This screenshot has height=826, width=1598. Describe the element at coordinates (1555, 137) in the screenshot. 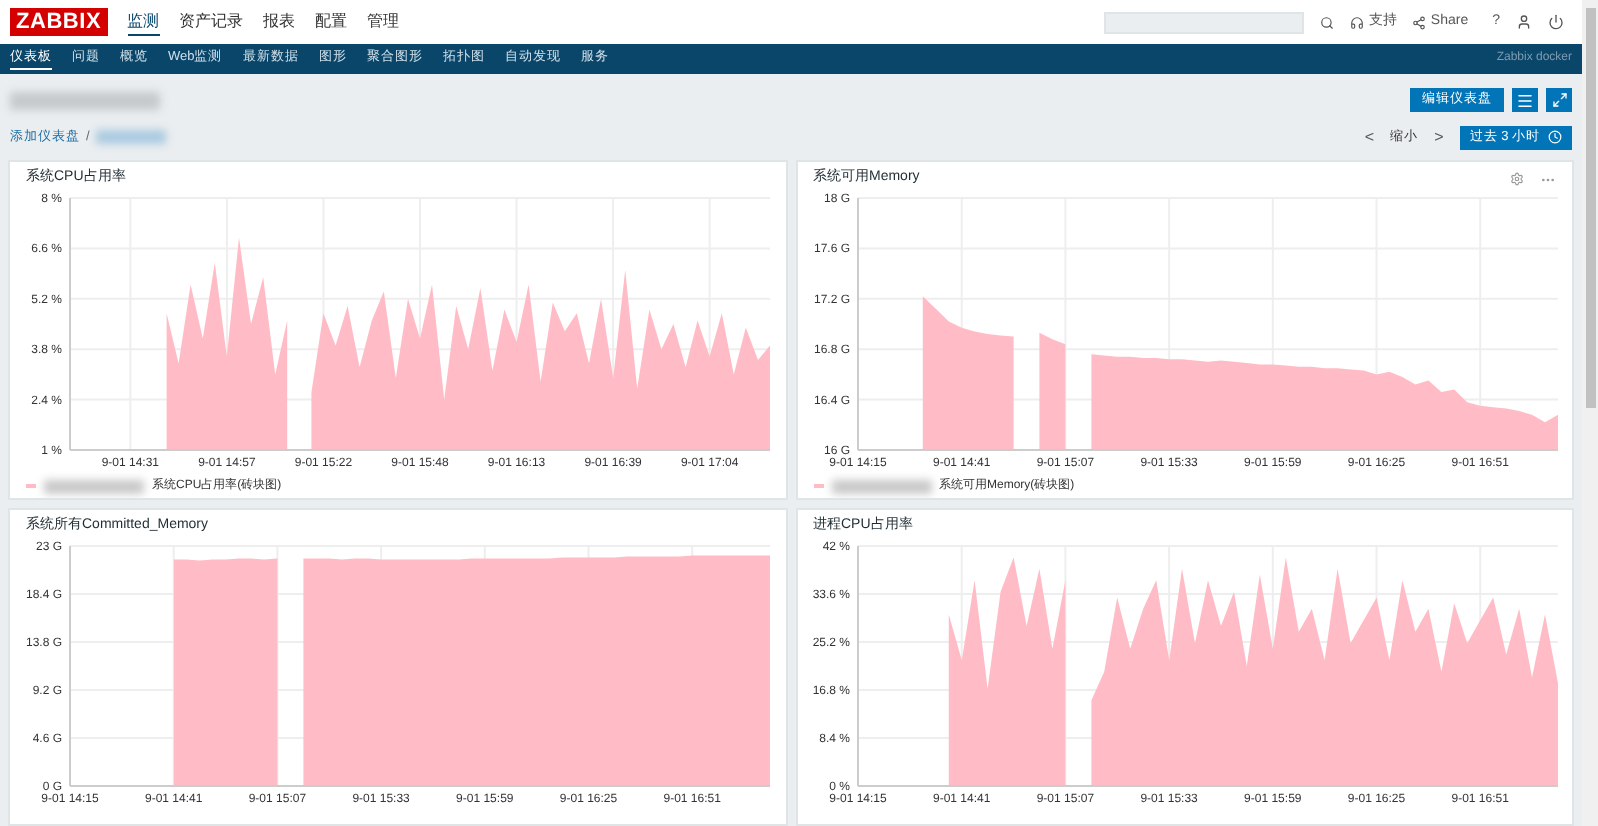

I see `clock-icon` at that location.